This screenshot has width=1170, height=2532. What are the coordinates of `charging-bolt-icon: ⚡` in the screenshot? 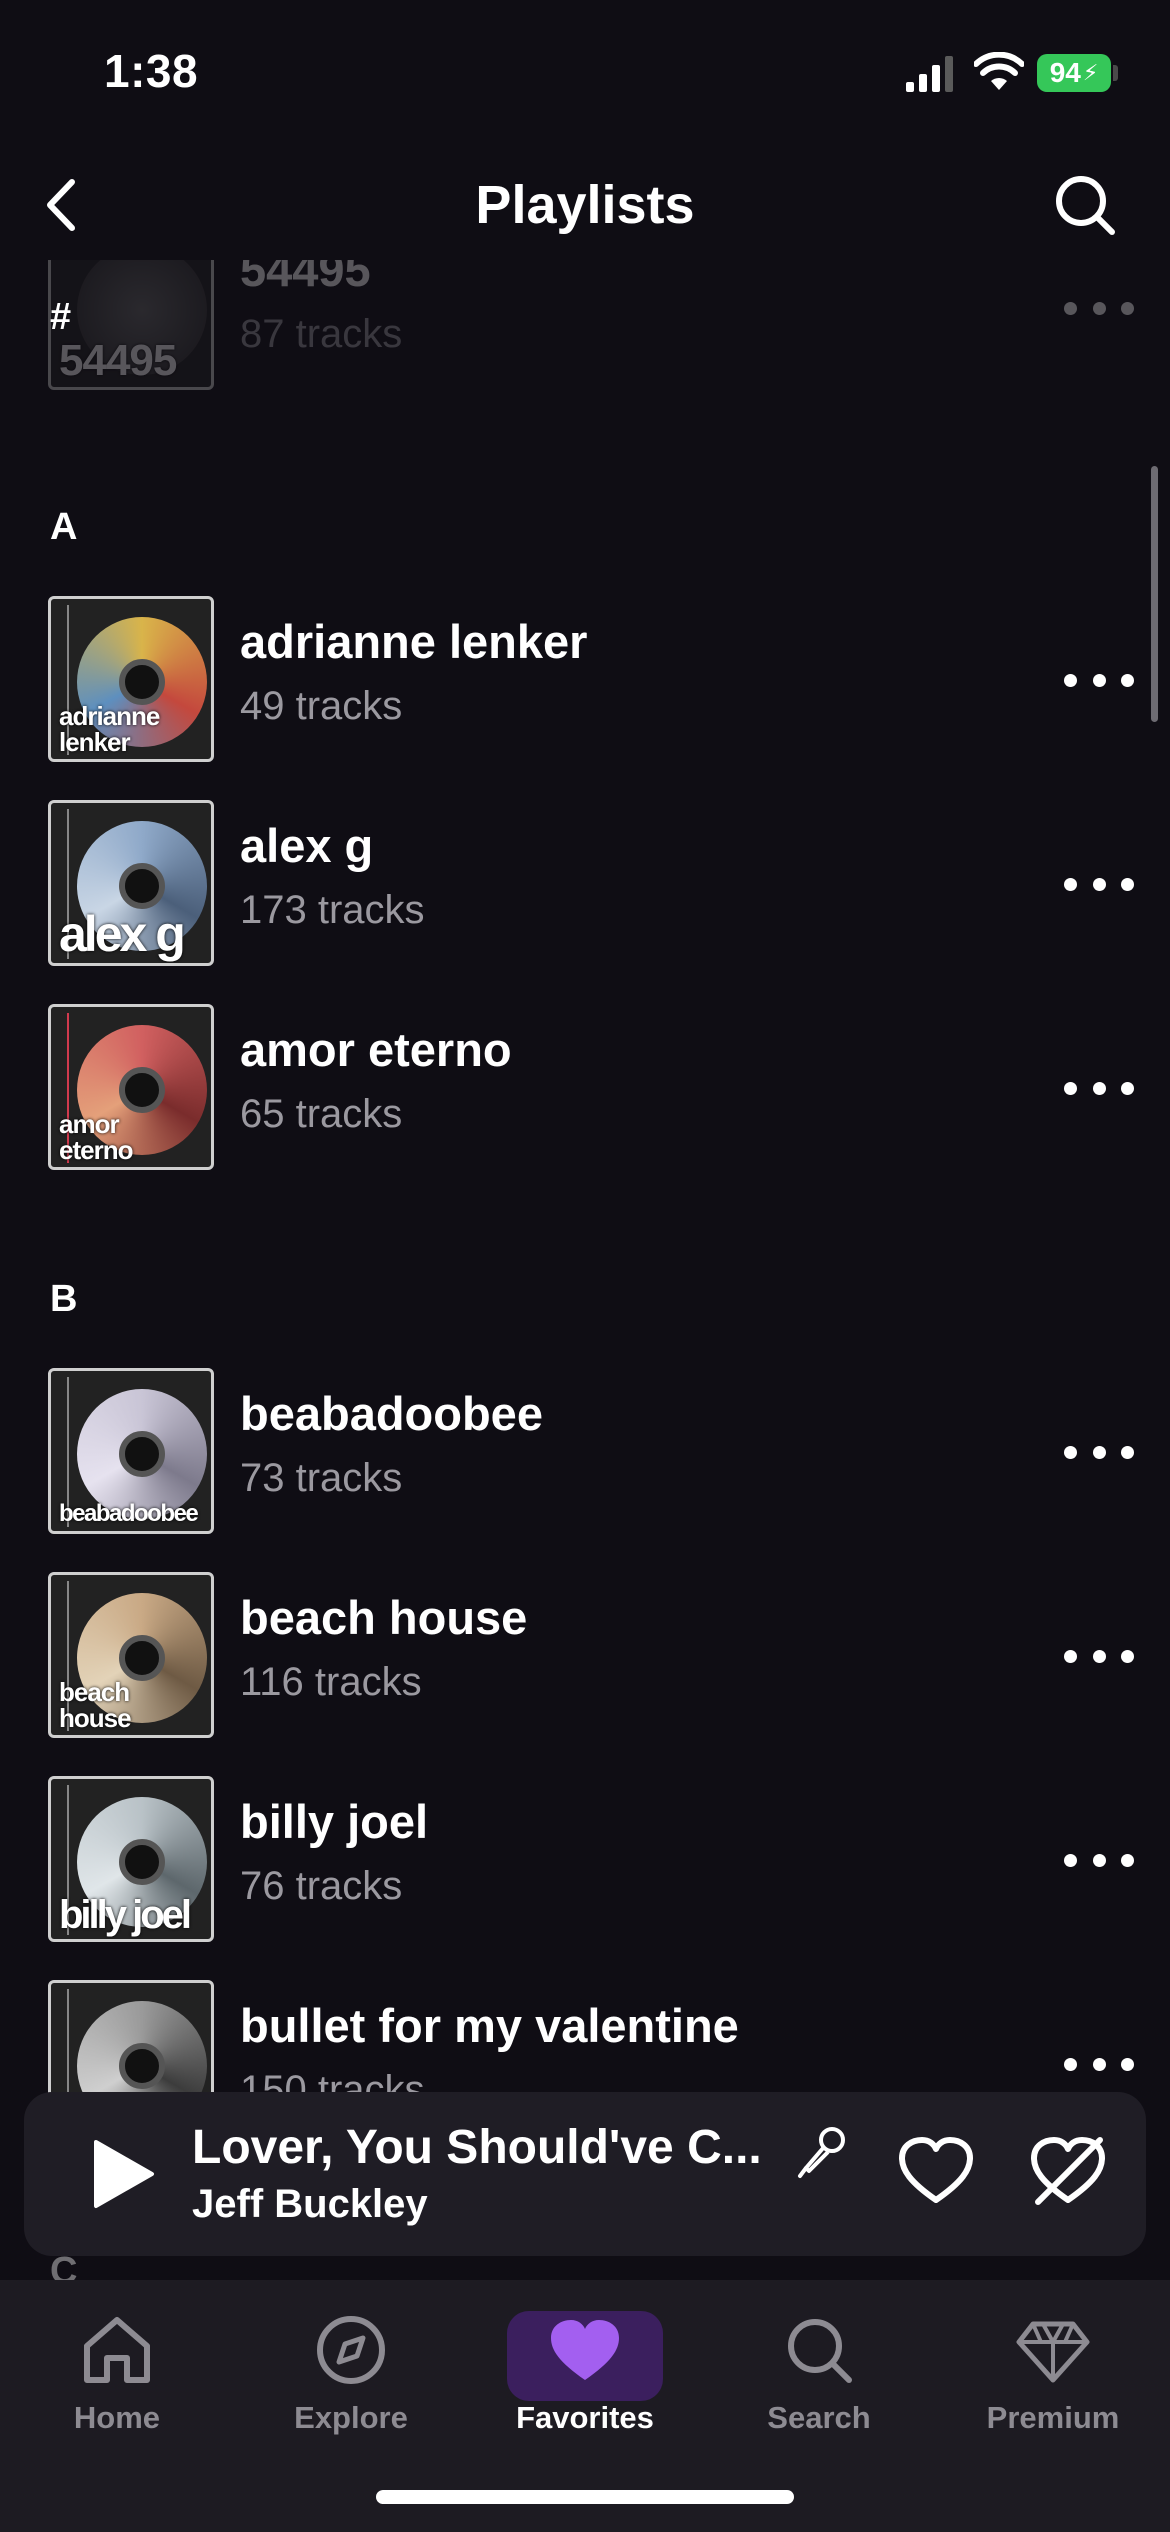 It's located at (1090, 72).